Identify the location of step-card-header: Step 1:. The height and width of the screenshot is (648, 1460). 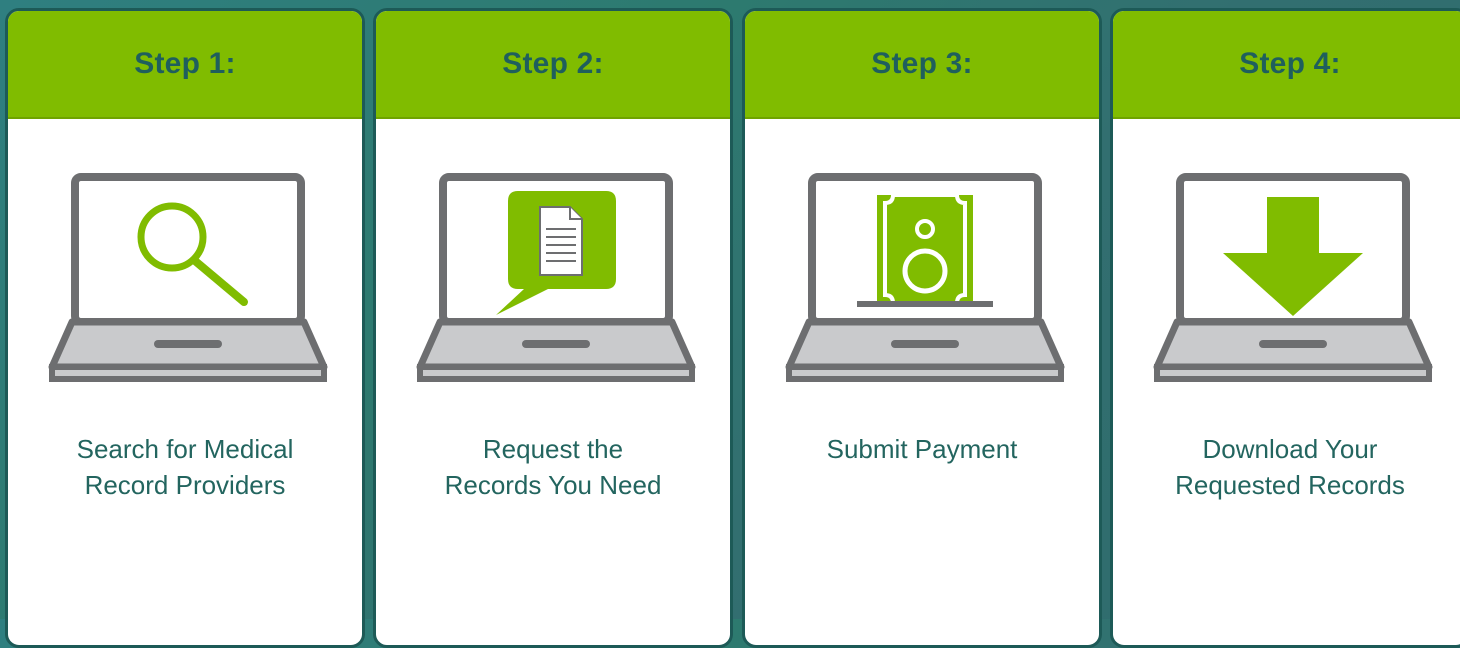
(185, 65).